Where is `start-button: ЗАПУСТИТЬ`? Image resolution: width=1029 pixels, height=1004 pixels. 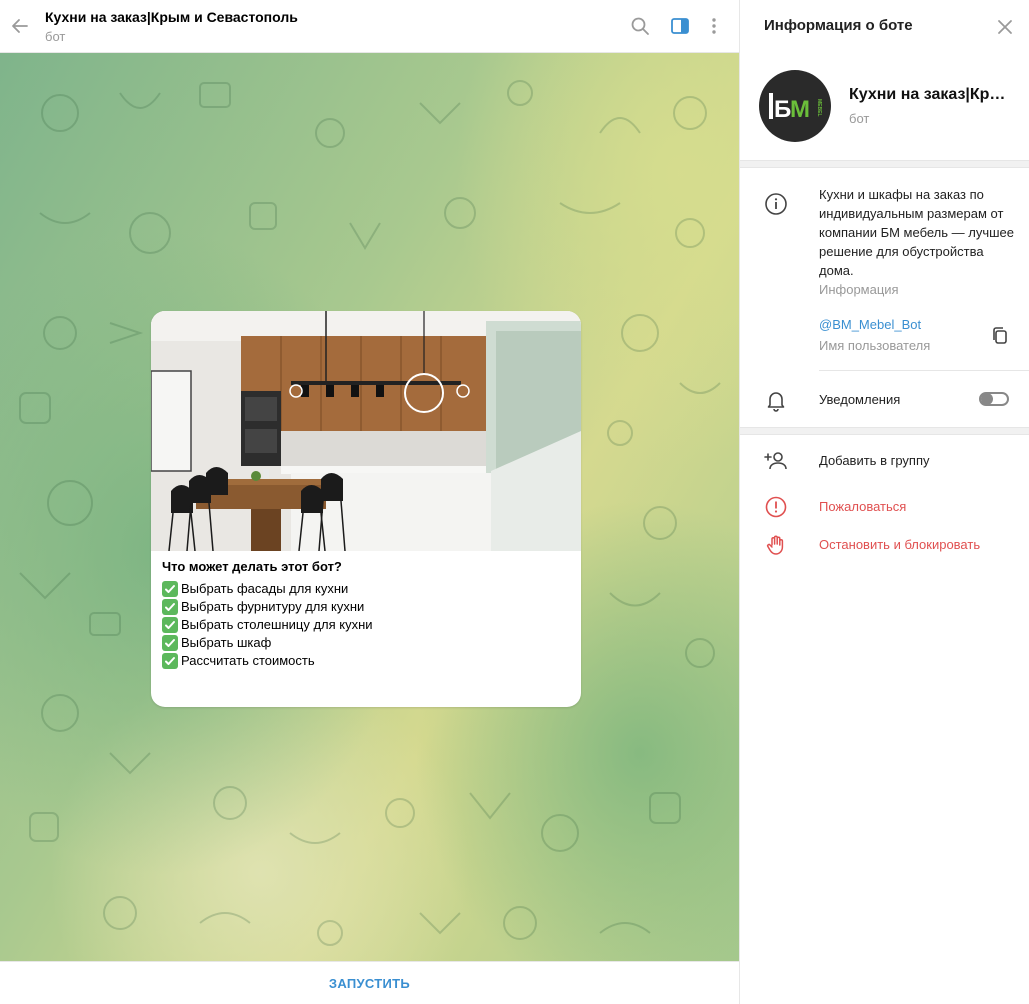 start-button: ЗАПУСТИТЬ is located at coordinates (369, 982).